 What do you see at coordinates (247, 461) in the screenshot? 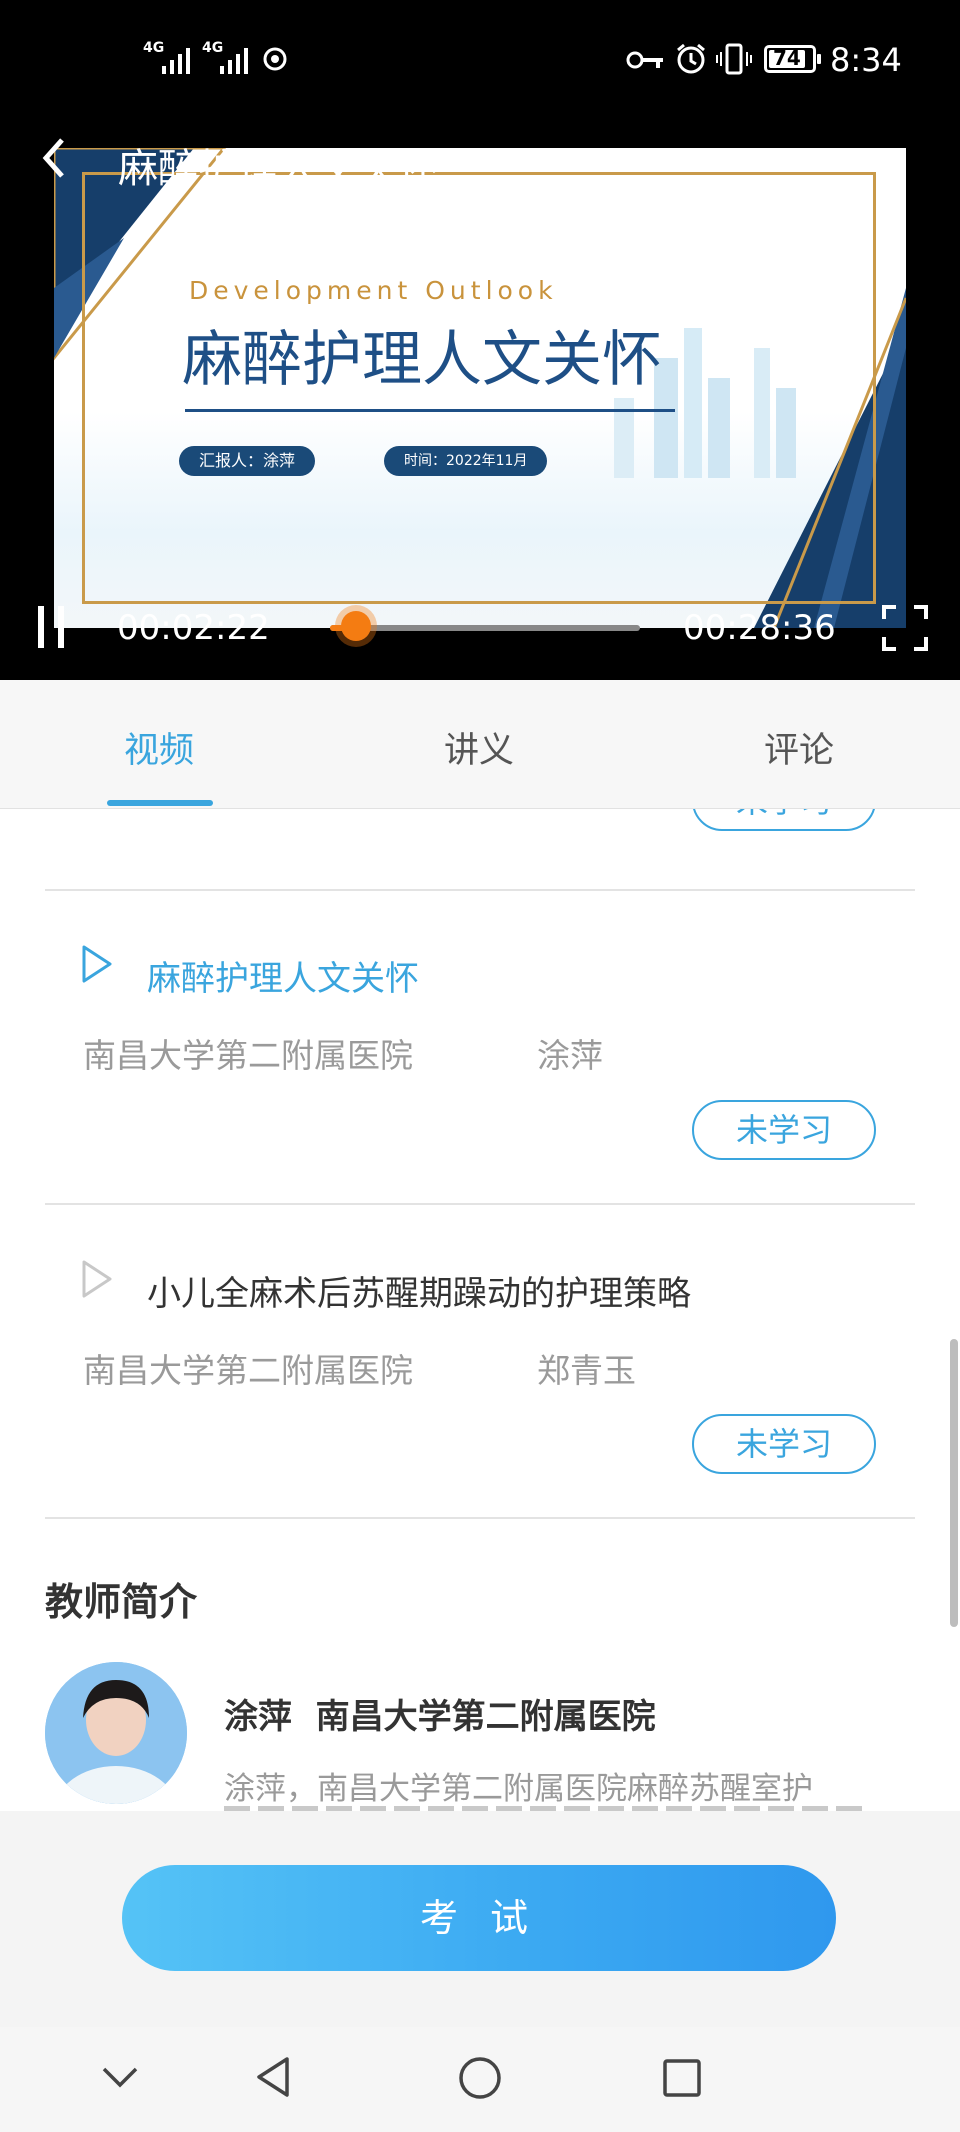
I see `slide-reporter-pill: 汇报人：涂萍` at bounding box center [247, 461].